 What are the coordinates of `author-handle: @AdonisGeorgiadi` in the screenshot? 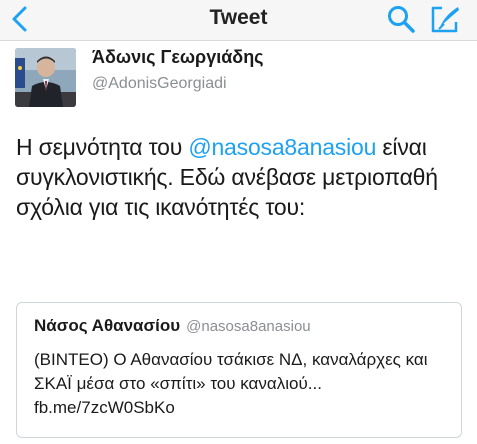 It's located at (159, 84).